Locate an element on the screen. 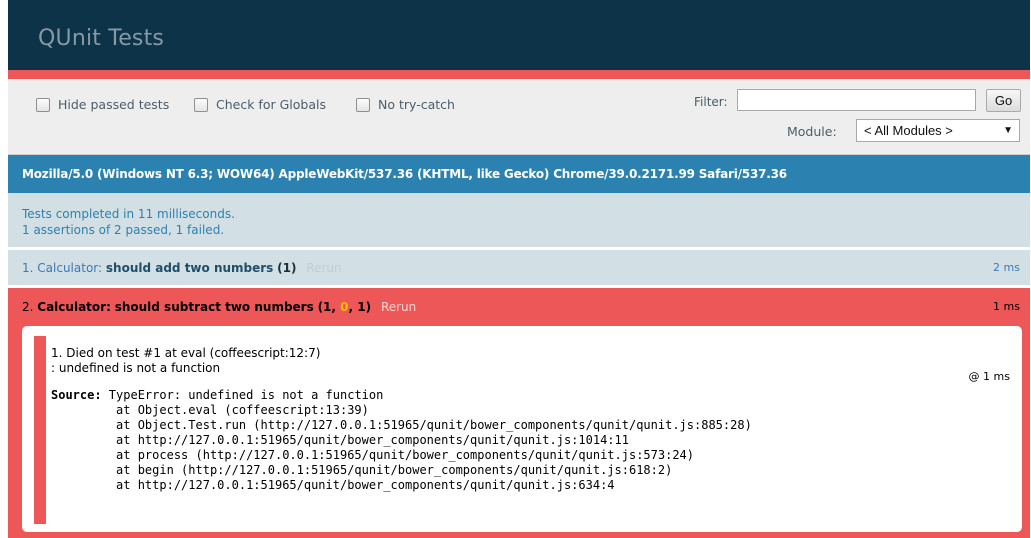  module-select: < All Modules > ▼ is located at coordinates (938, 130).